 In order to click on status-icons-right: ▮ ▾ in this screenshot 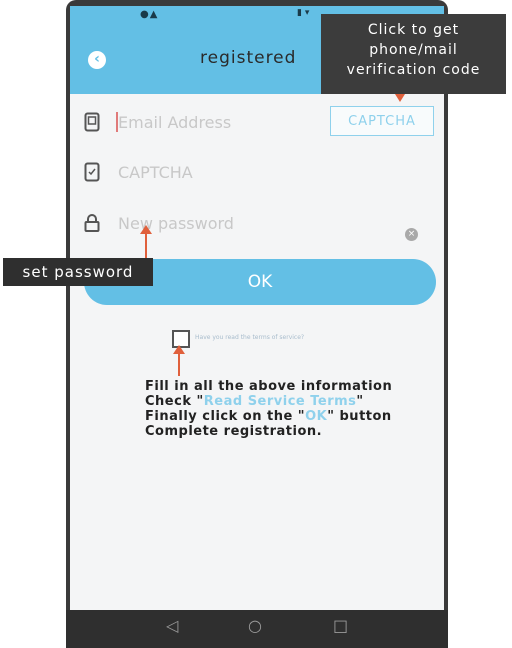, I will do `click(303, 13)`.